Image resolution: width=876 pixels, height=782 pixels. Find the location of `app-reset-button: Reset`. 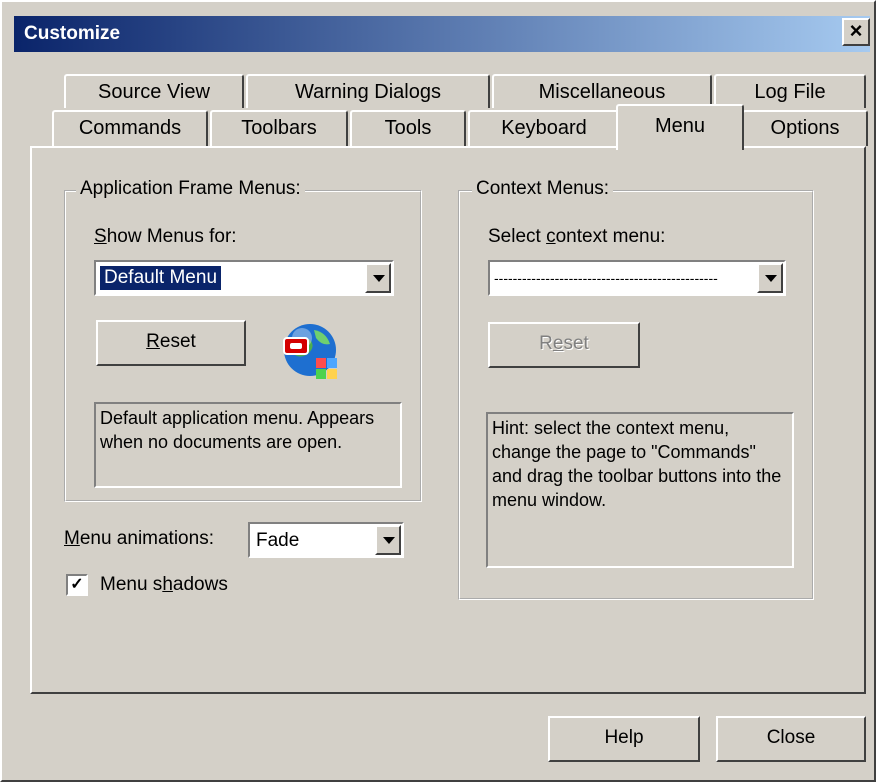

app-reset-button: Reset is located at coordinates (171, 343).